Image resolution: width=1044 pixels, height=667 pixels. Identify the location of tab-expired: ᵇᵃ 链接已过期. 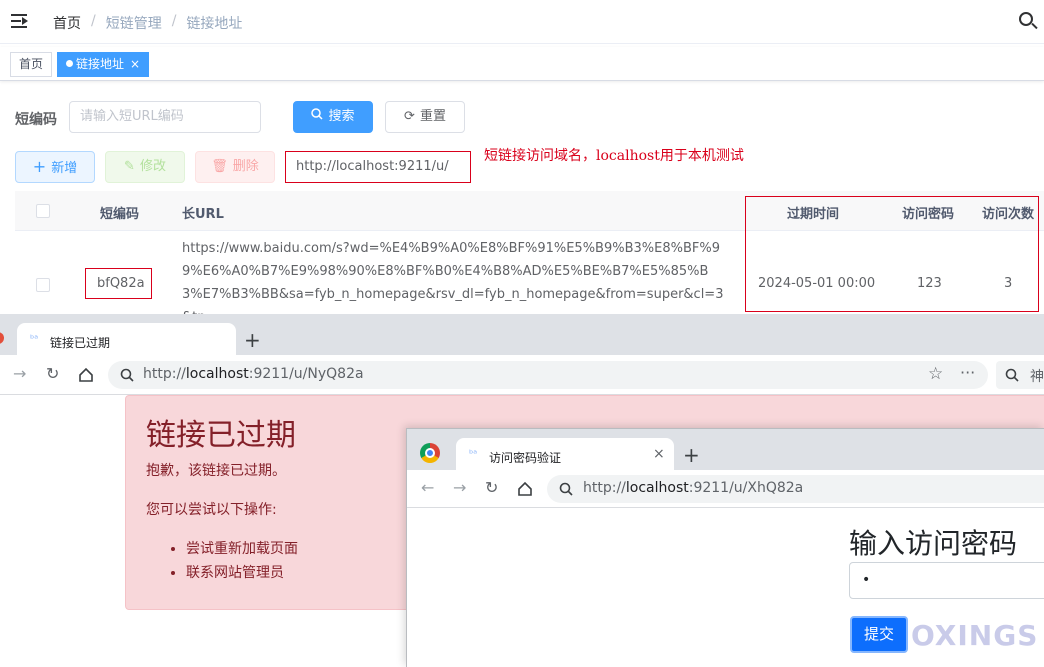
(126, 339).